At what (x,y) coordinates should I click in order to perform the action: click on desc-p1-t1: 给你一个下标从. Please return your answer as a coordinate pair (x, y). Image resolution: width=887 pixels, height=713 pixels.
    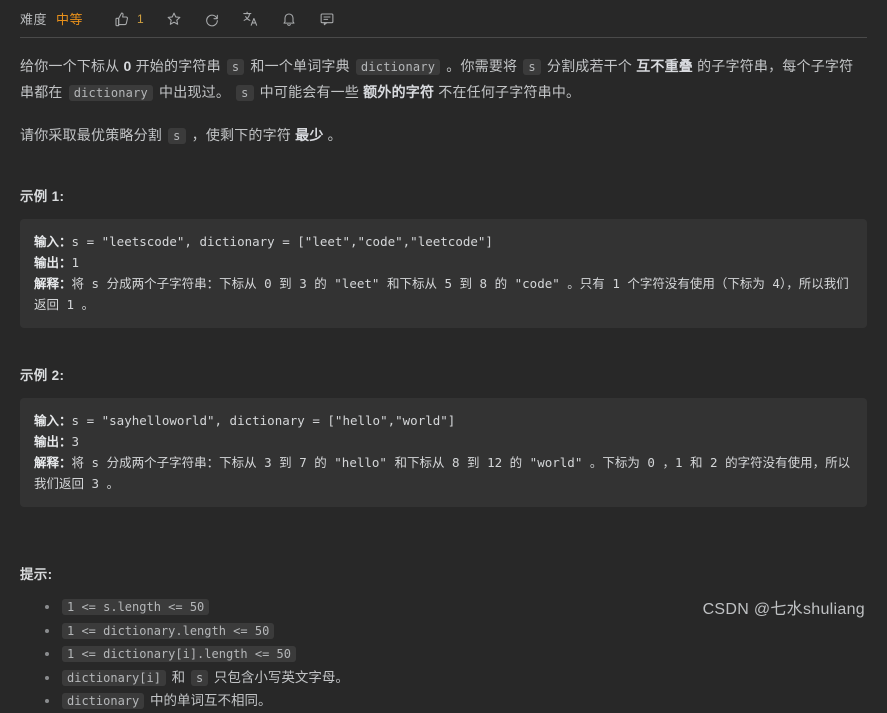
    Looking at the image, I should click on (72, 66).